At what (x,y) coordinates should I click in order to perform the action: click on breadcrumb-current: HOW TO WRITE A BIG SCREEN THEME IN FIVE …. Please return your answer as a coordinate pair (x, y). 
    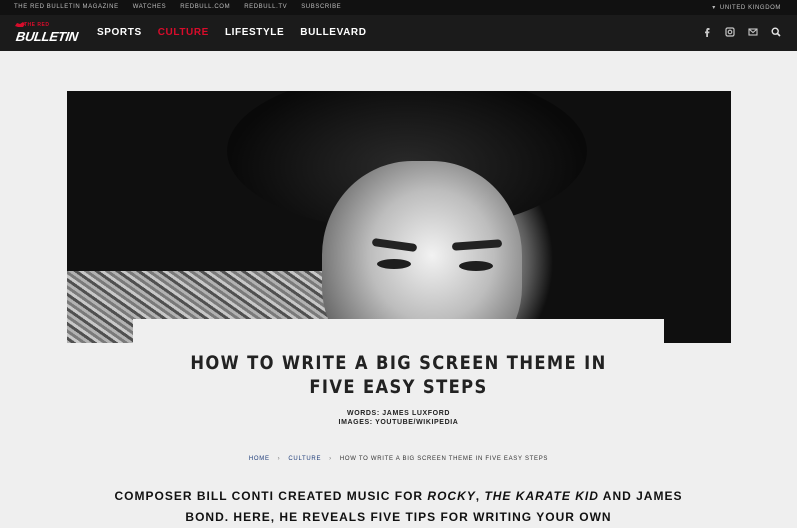
    Looking at the image, I should click on (444, 459).